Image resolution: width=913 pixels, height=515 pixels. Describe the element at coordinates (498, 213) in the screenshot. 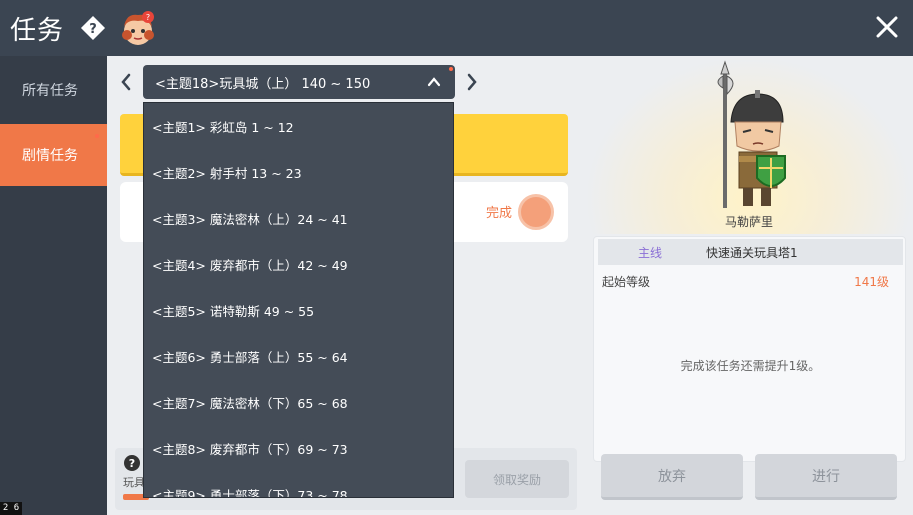

I see `quest-done-label: 完成` at that location.